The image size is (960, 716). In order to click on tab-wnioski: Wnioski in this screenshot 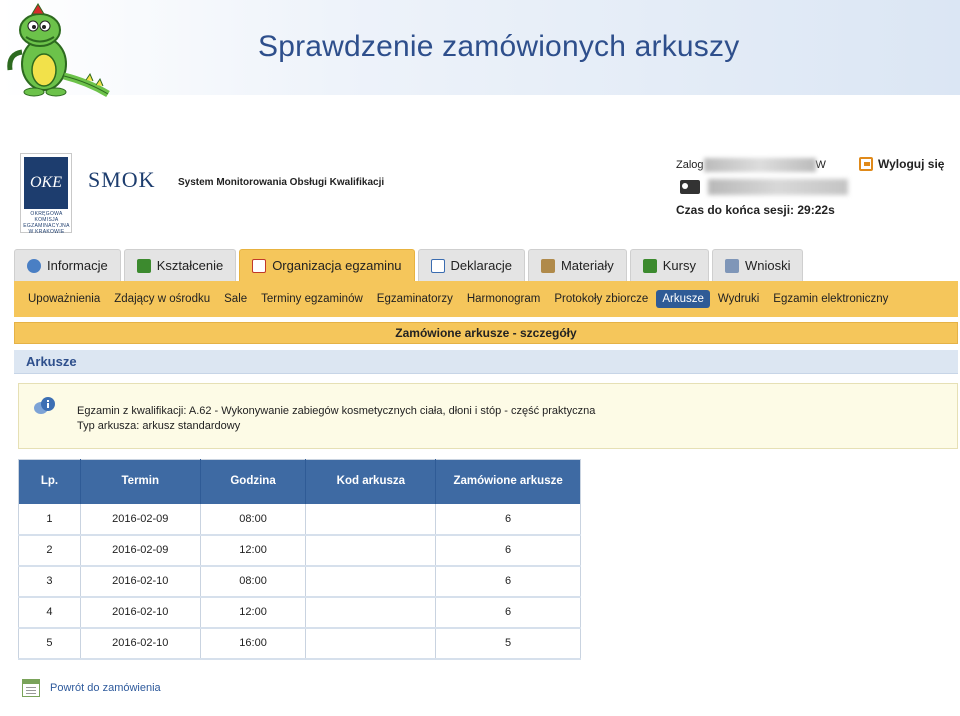, I will do `click(757, 265)`.